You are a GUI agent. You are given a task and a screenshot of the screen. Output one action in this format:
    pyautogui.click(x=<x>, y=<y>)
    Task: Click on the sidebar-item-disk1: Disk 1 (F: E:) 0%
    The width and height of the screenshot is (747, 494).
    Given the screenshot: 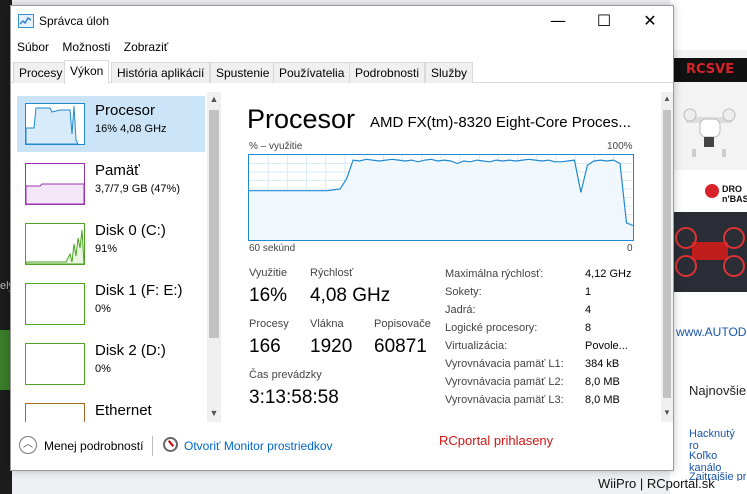 What is the action you would take?
    pyautogui.click(x=111, y=304)
    